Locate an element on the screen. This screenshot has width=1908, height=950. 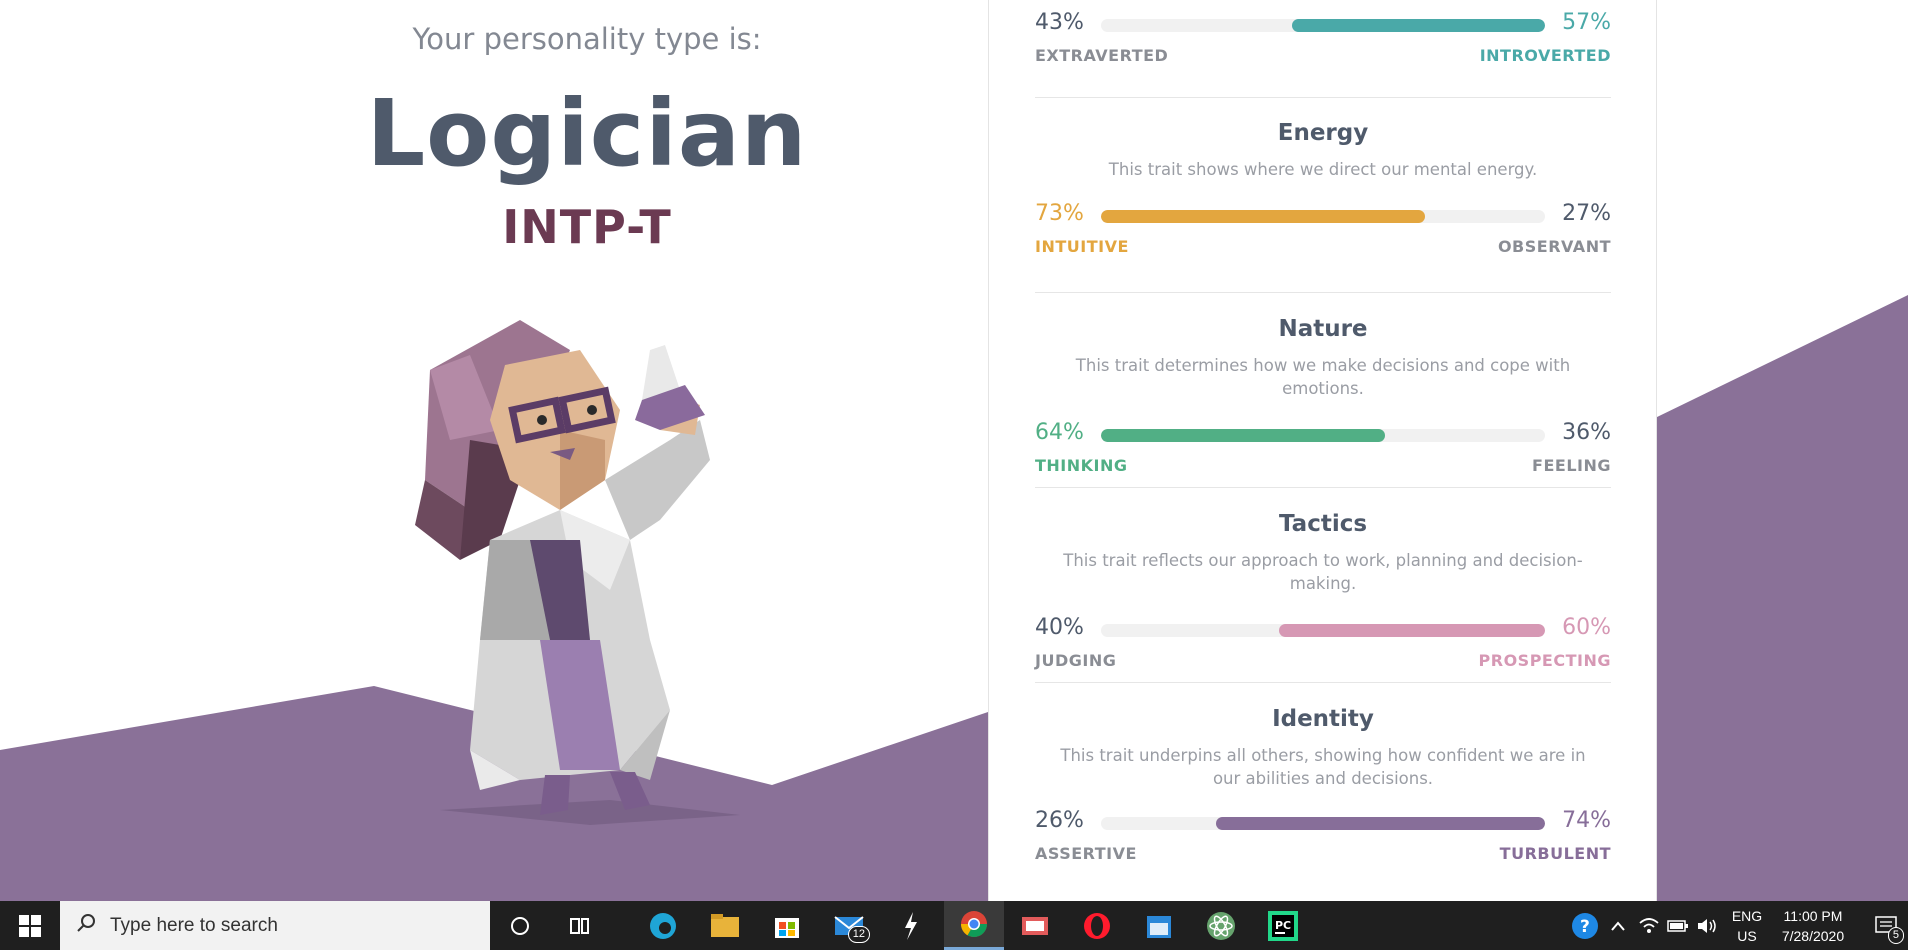
clock: 11:00 PM 7/28/2020 is located at coordinates (1813, 925).